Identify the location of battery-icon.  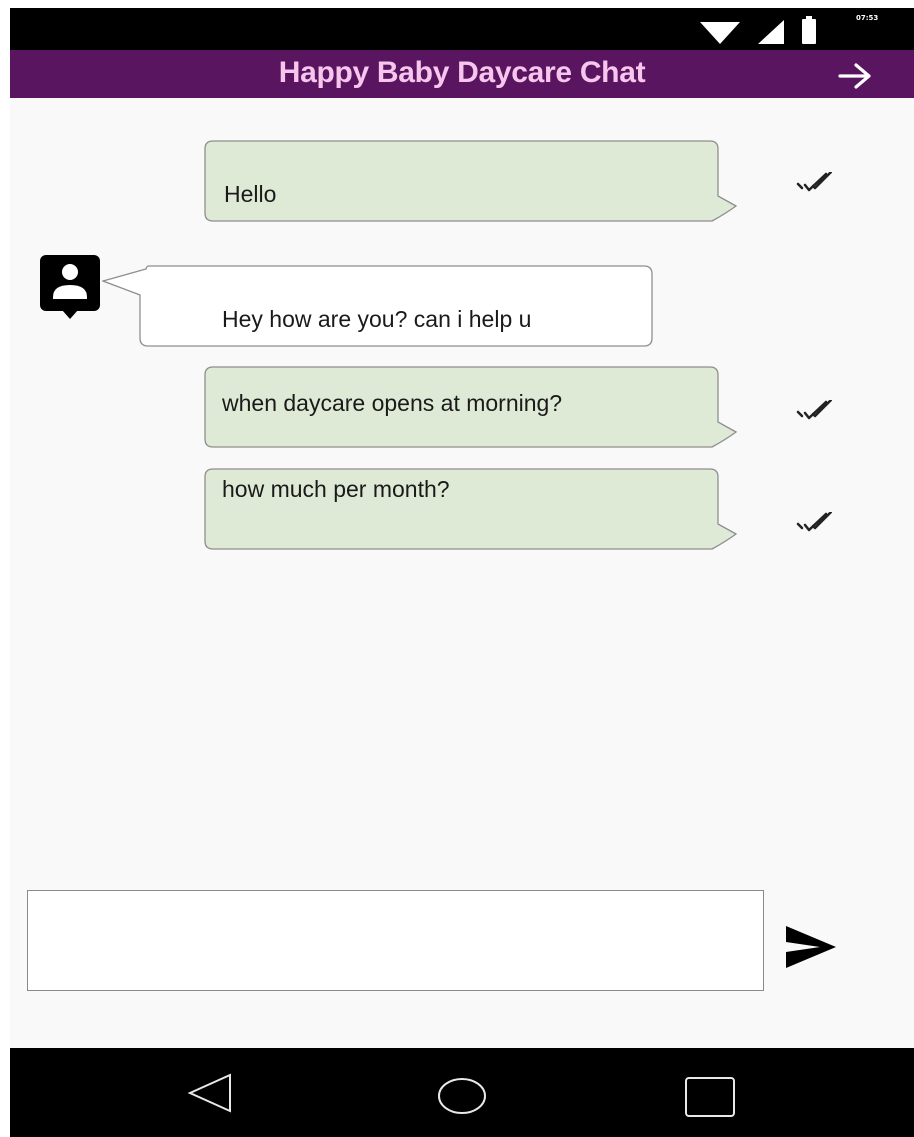
(809, 30).